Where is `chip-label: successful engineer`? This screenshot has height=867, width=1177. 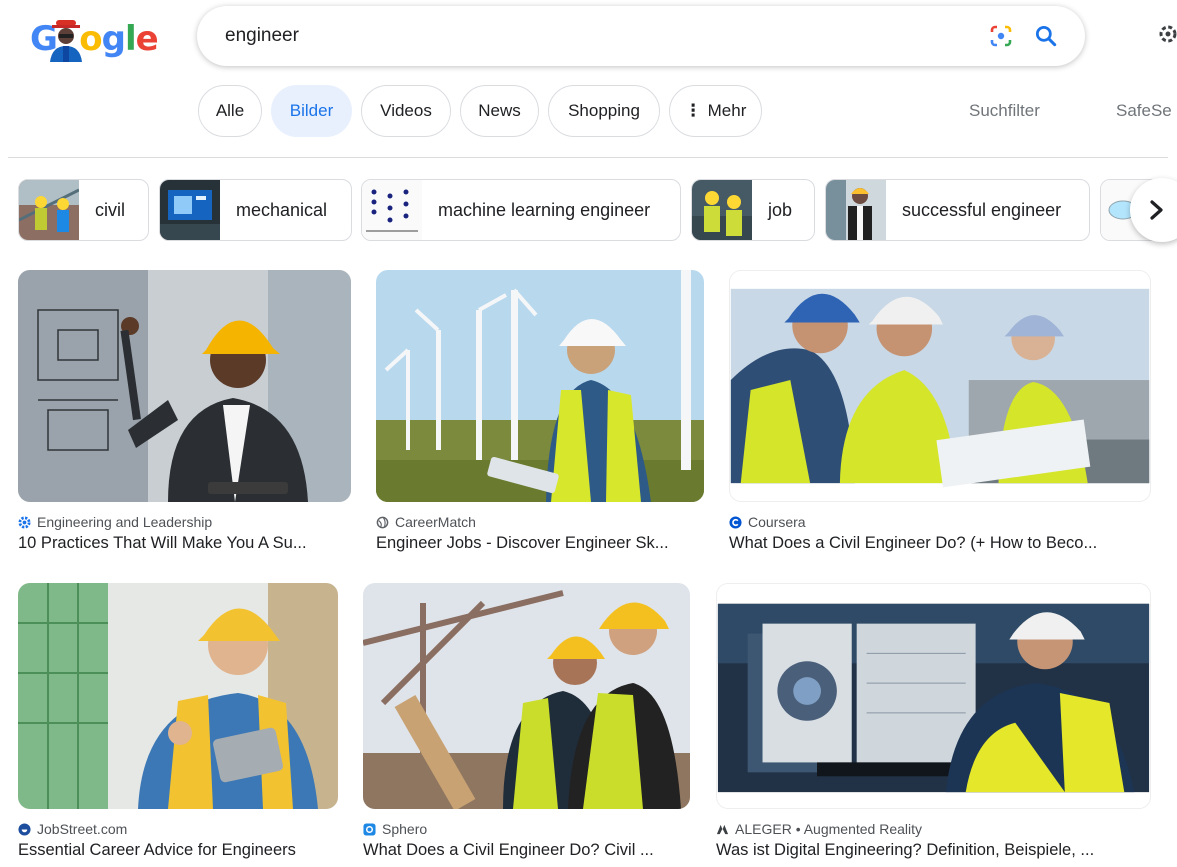
chip-label: successful engineer is located at coordinates (982, 209).